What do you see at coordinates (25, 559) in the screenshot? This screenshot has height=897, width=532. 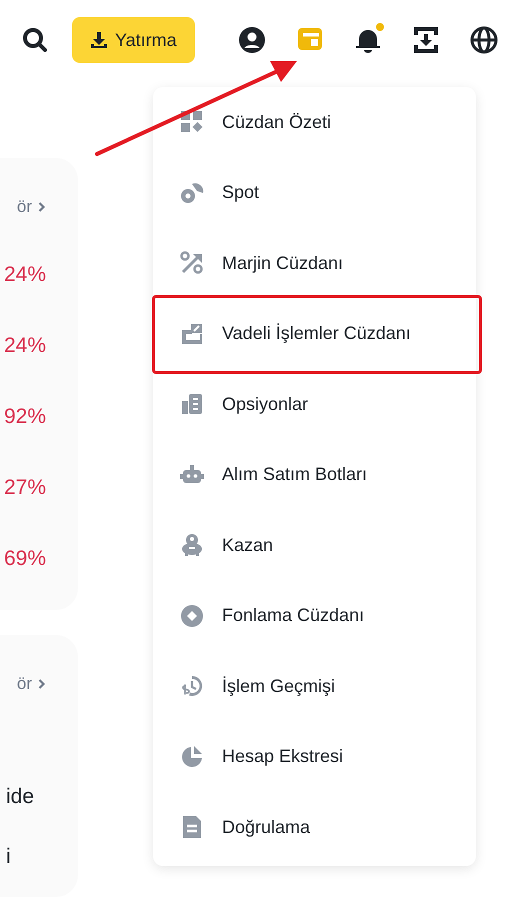 I see `change-percent: 69%` at bounding box center [25, 559].